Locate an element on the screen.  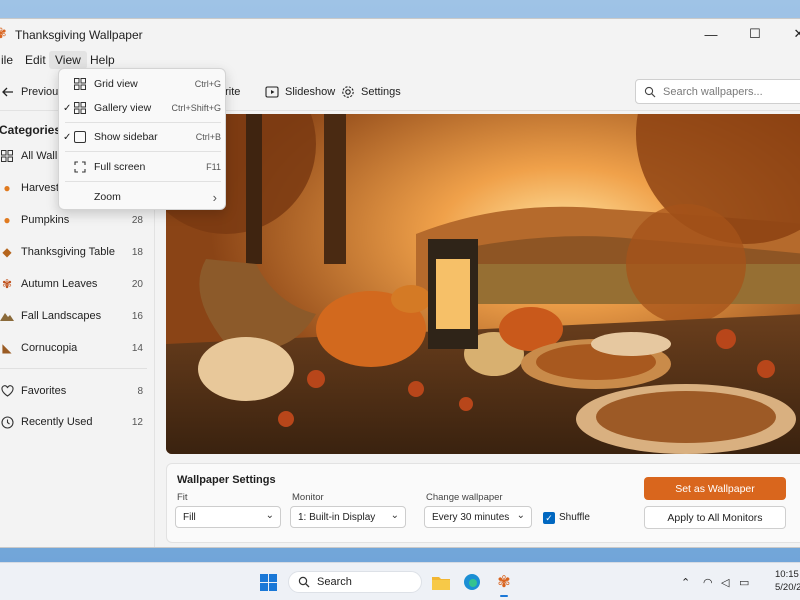
gallery-icon is located at coordinates (80, 108).